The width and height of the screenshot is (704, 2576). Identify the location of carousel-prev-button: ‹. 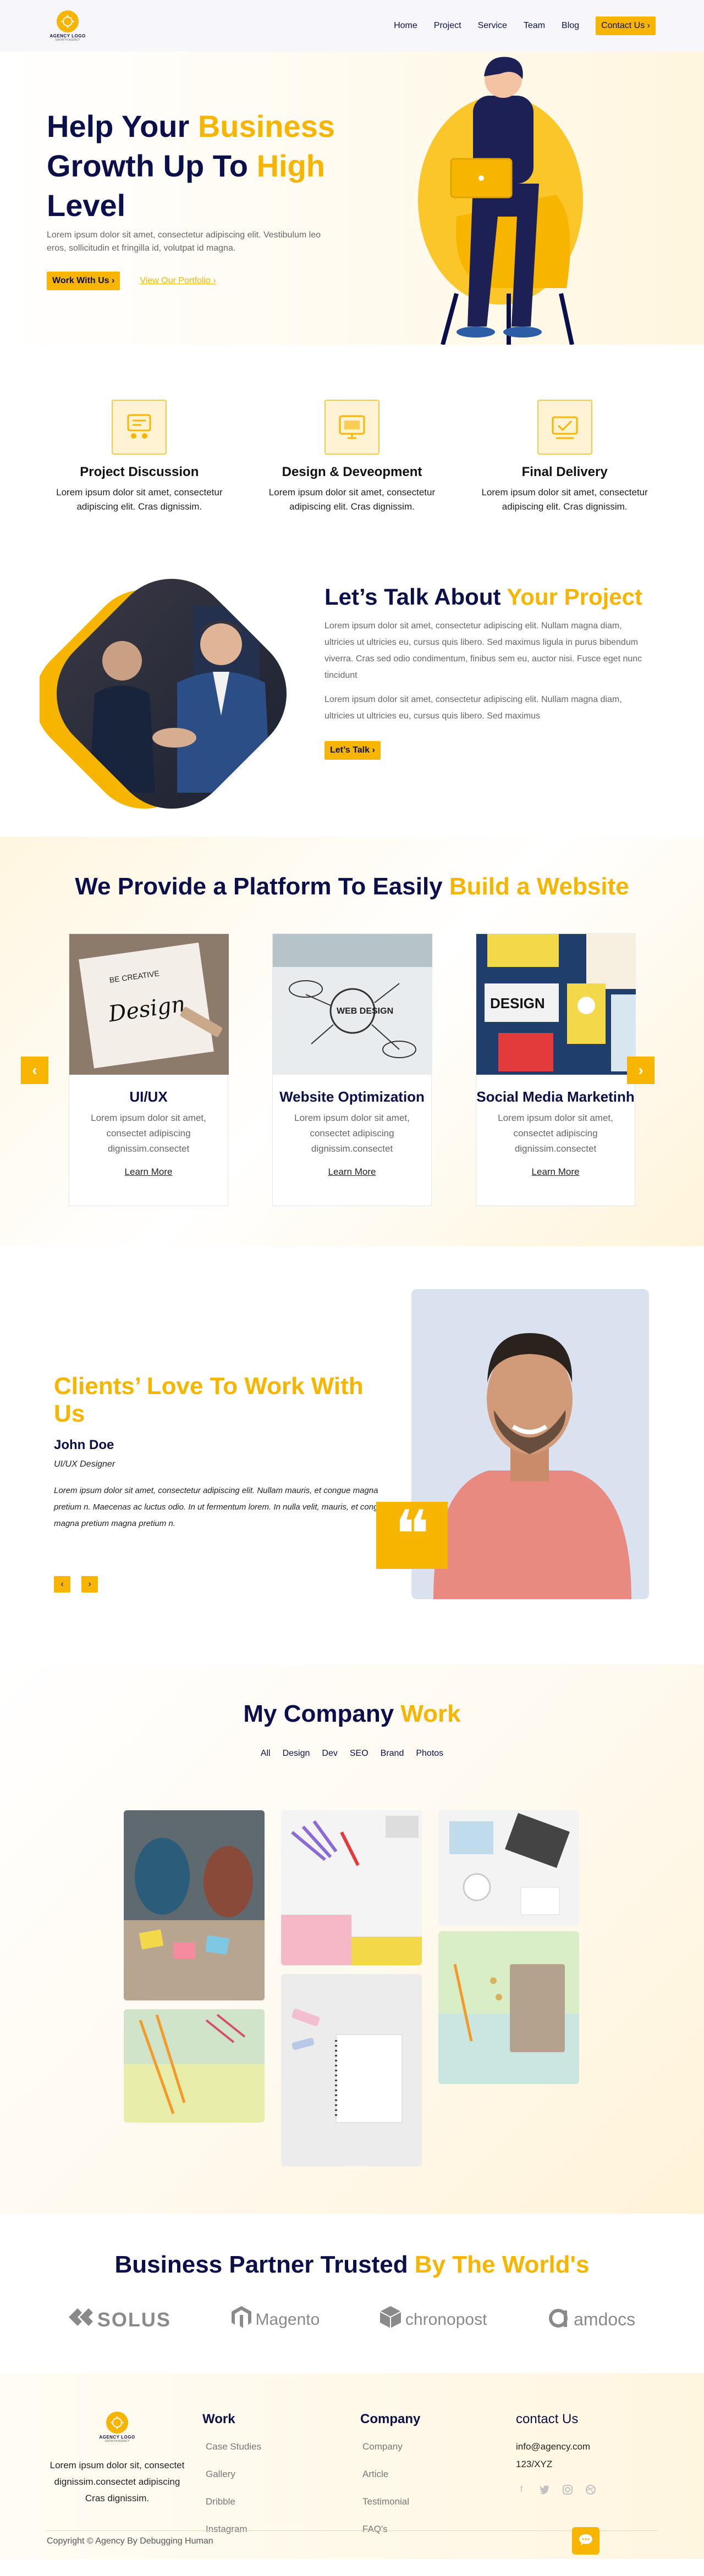
(34, 1070).